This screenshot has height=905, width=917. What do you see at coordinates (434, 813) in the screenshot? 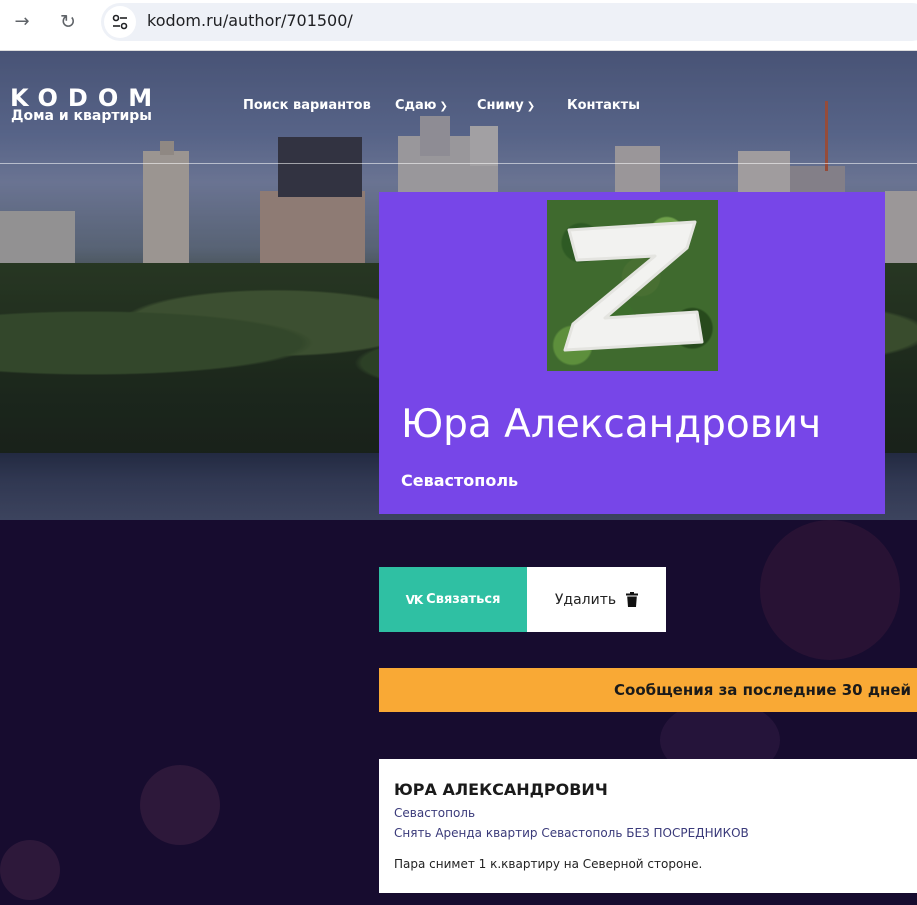
I see `post-city: Севастополь` at bounding box center [434, 813].